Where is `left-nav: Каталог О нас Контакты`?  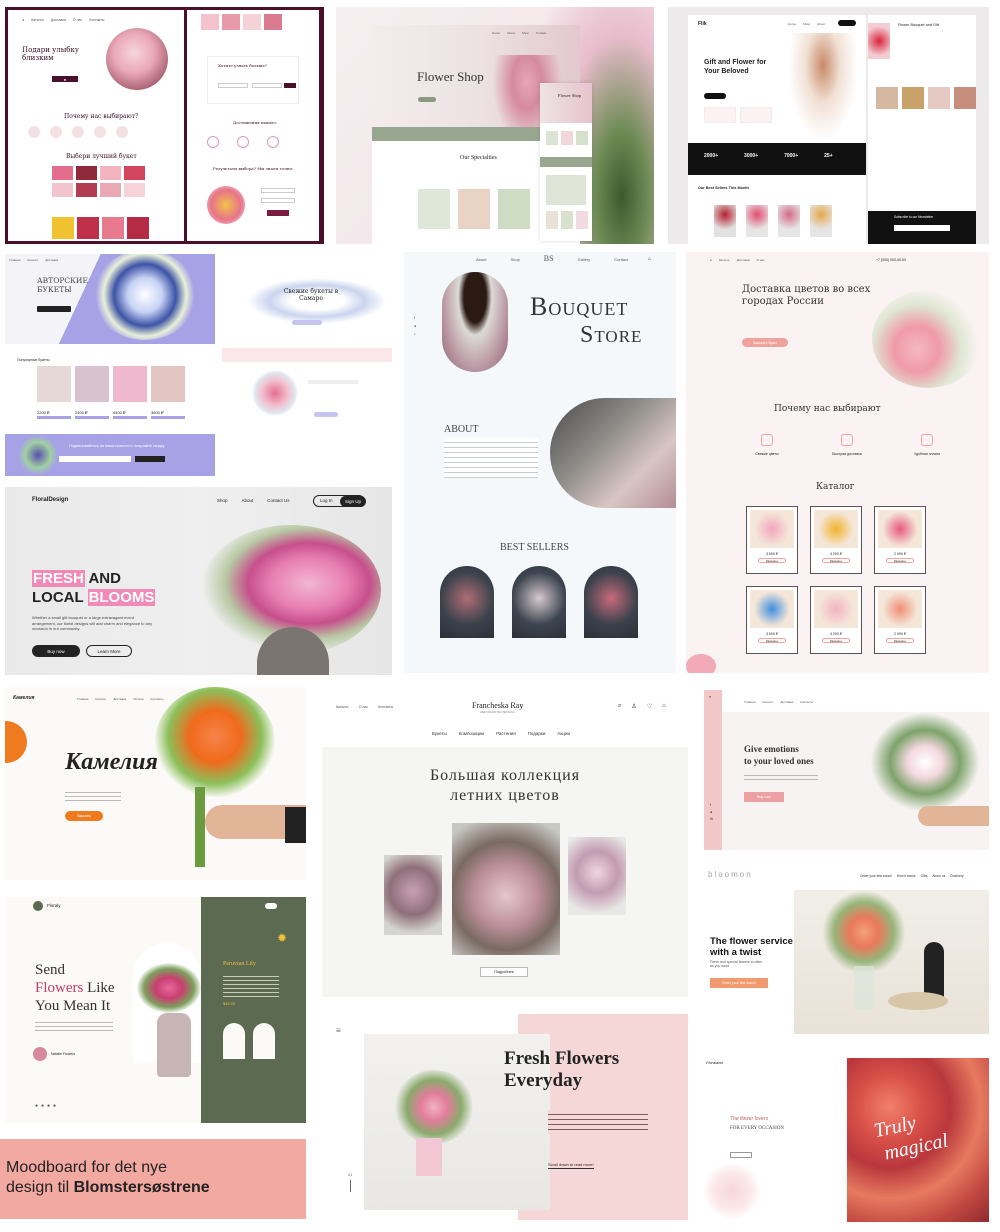
left-nav: Каталог О нас Контакты is located at coordinates (364, 707).